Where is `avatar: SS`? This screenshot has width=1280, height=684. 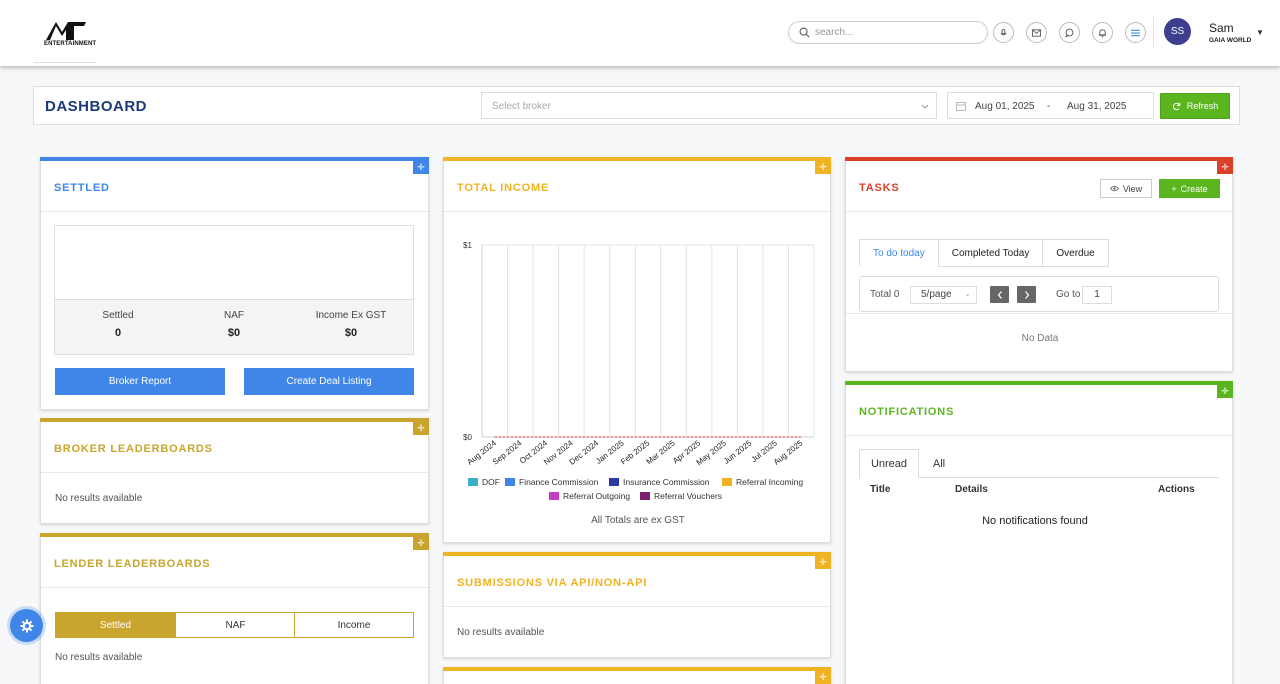 avatar: SS is located at coordinates (1177, 31).